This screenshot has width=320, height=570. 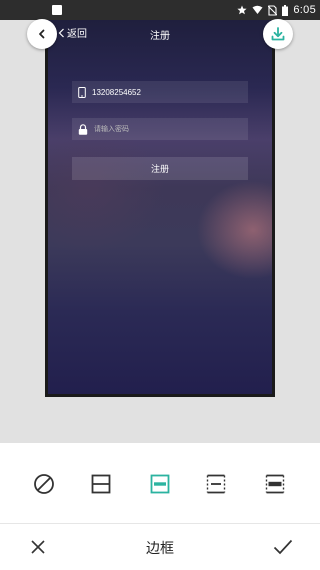 I want to click on register-button: 注册, so click(x=160, y=168).